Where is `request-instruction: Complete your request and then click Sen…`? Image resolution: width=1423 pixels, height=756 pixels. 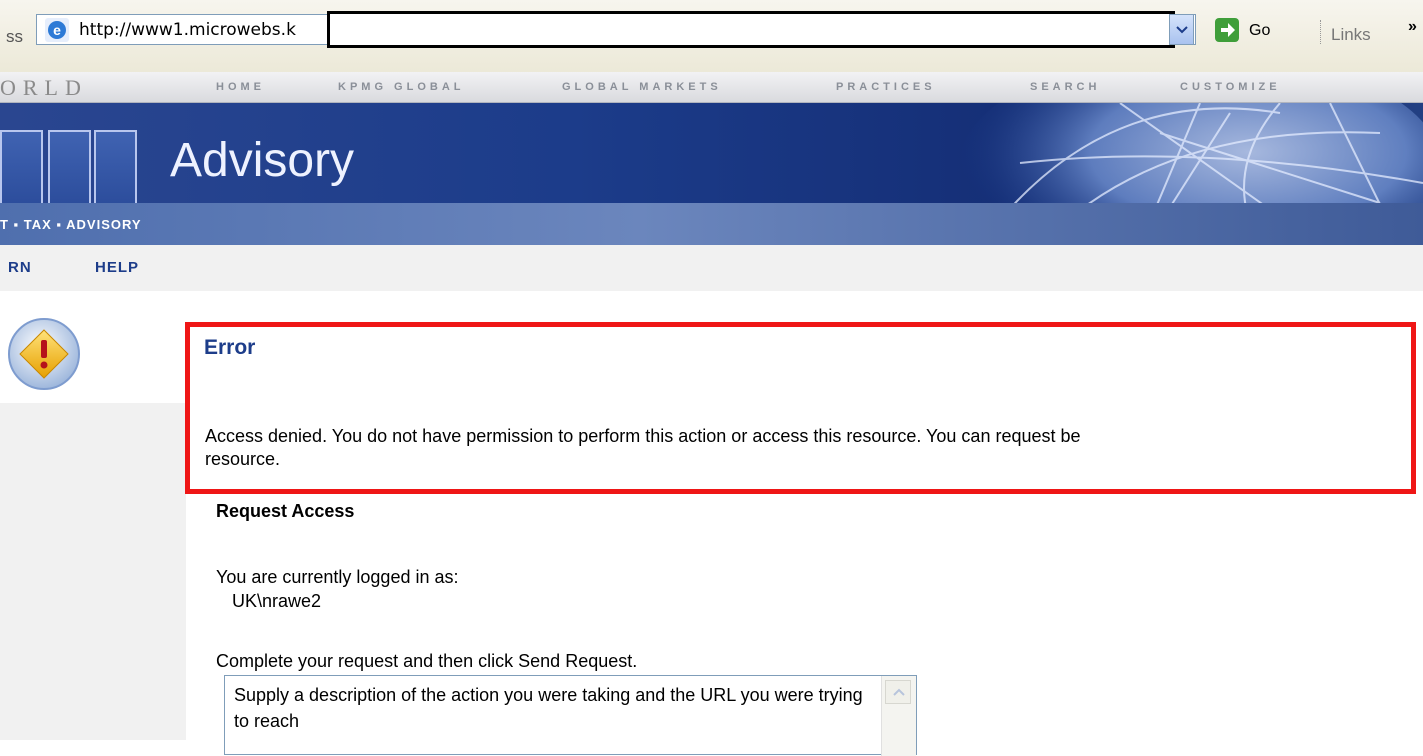 request-instruction: Complete your request and then click Sen… is located at coordinates (427, 661).